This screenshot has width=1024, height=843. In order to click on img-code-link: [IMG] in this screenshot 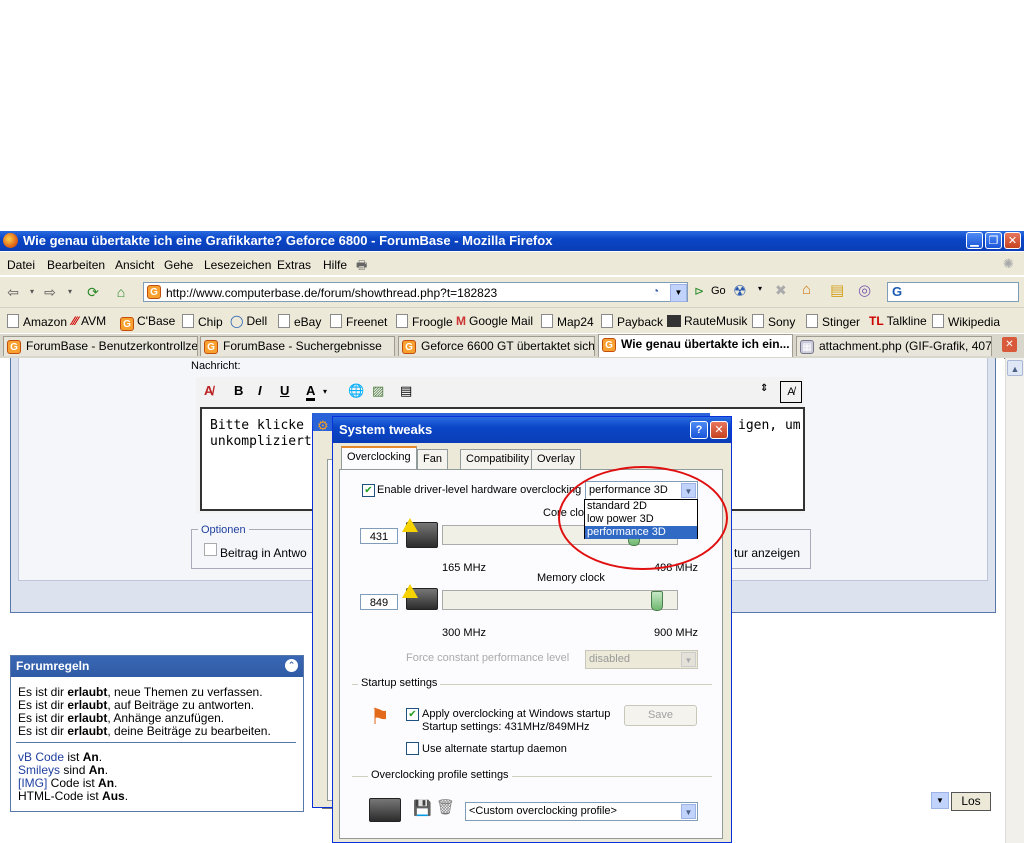, I will do `click(32, 783)`.